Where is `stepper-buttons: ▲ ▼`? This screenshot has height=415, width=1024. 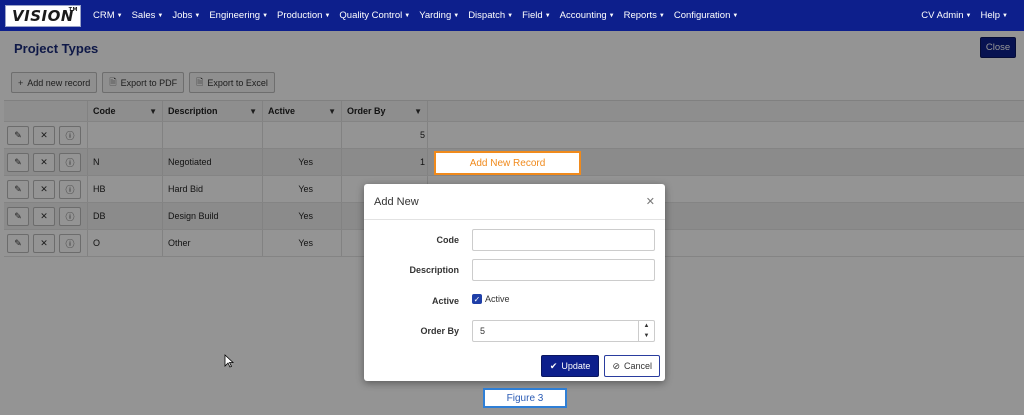
stepper-buttons: ▲ ▼ is located at coordinates (646, 331).